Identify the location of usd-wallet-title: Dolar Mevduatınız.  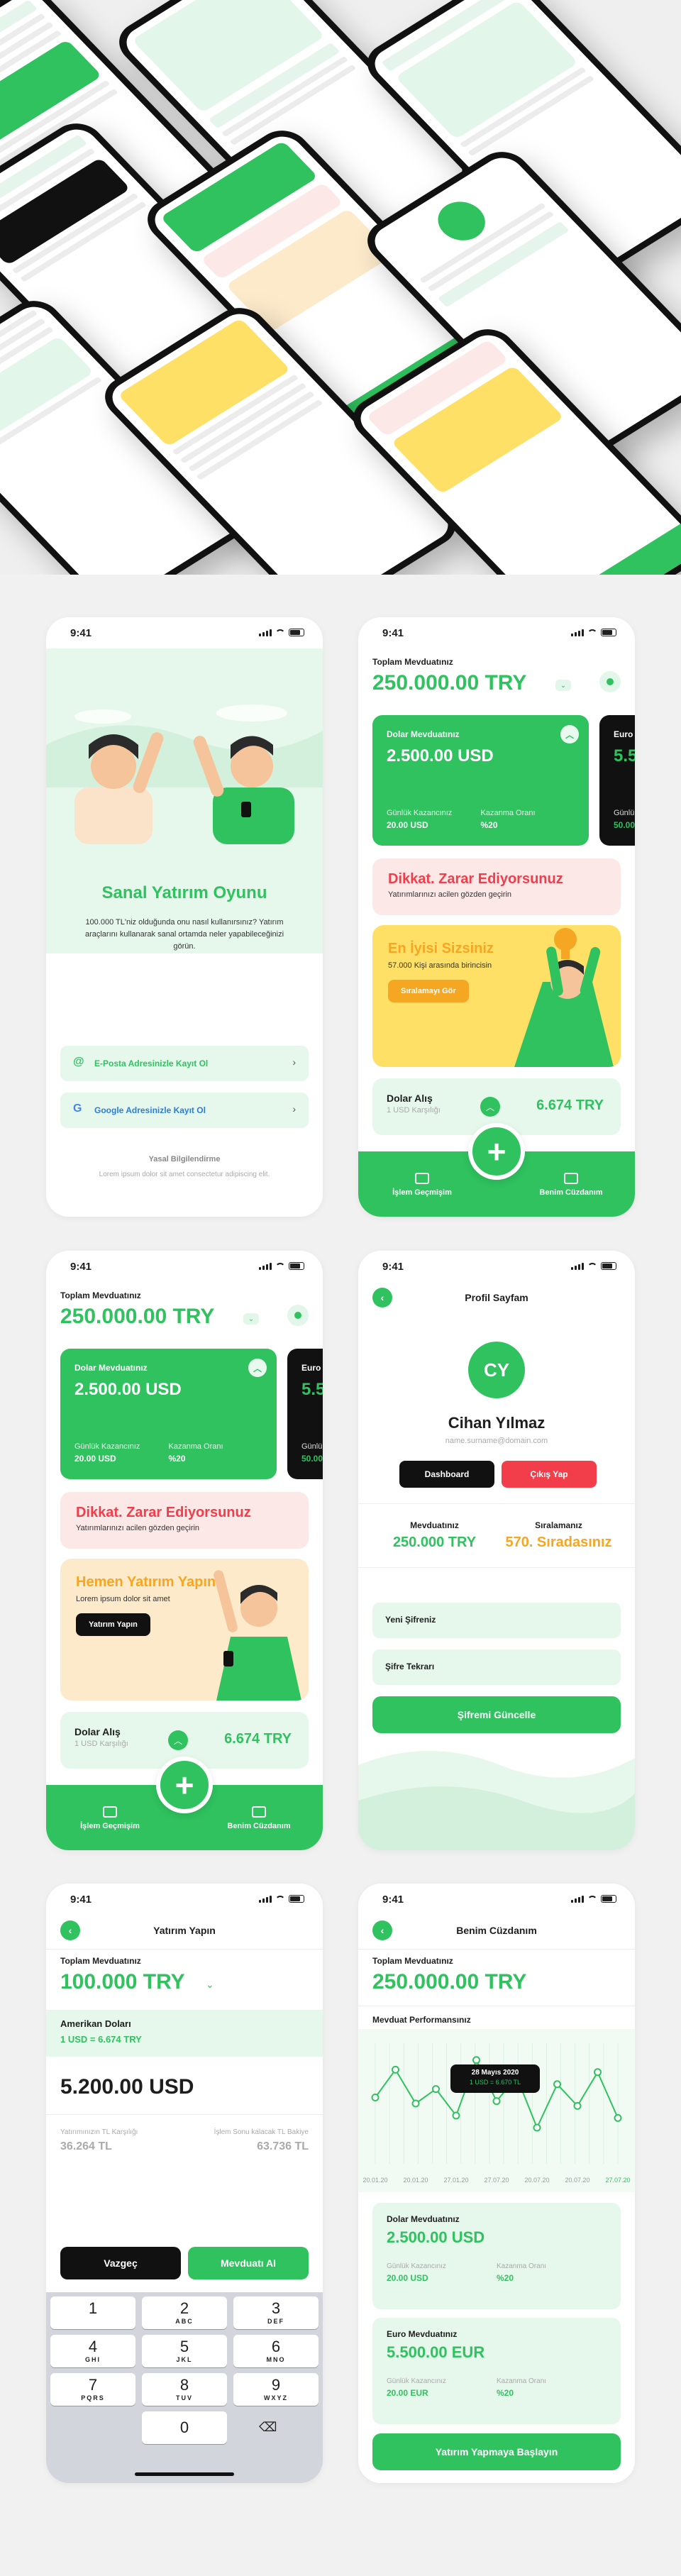
(423, 2219).